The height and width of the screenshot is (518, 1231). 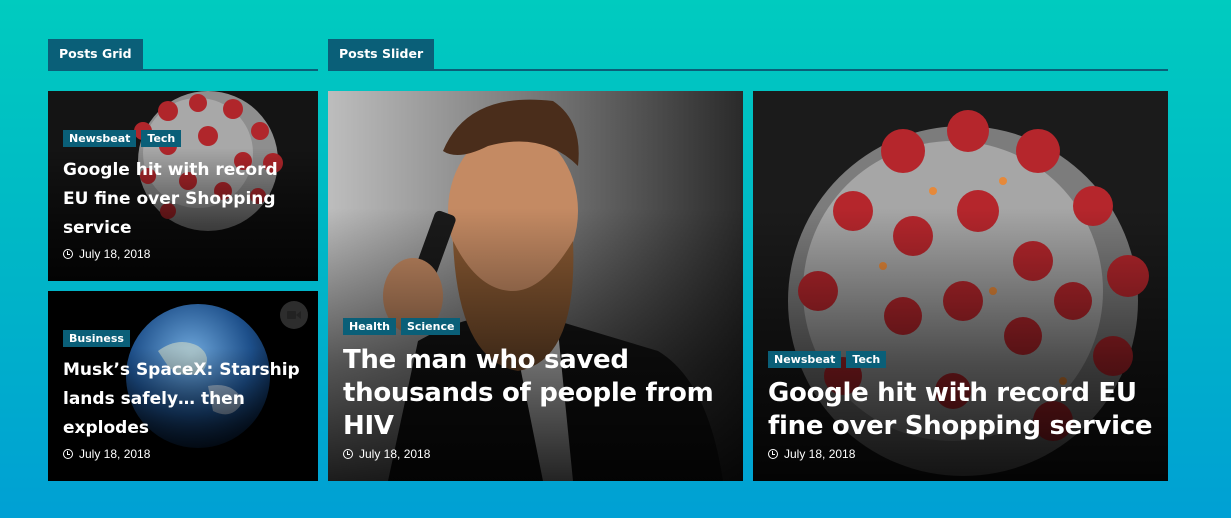 I want to click on posts-slider-label: Posts Slider, so click(x=381, y=54).